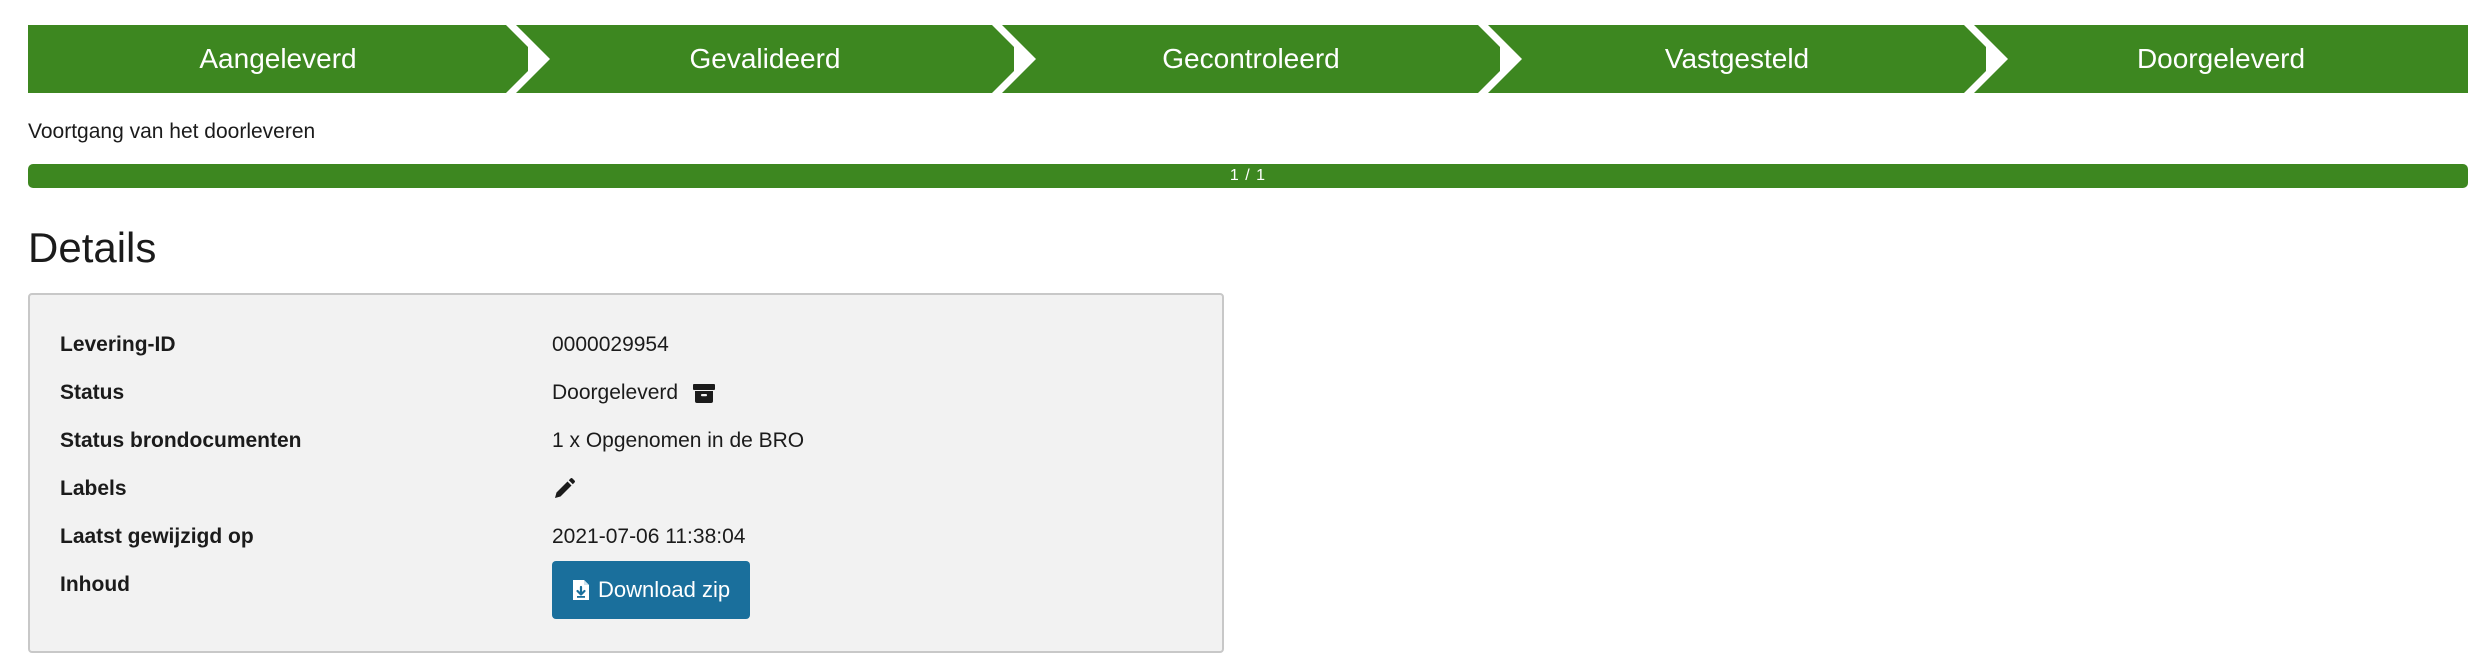  I want to click on file-download-icon, so click(581, 590).